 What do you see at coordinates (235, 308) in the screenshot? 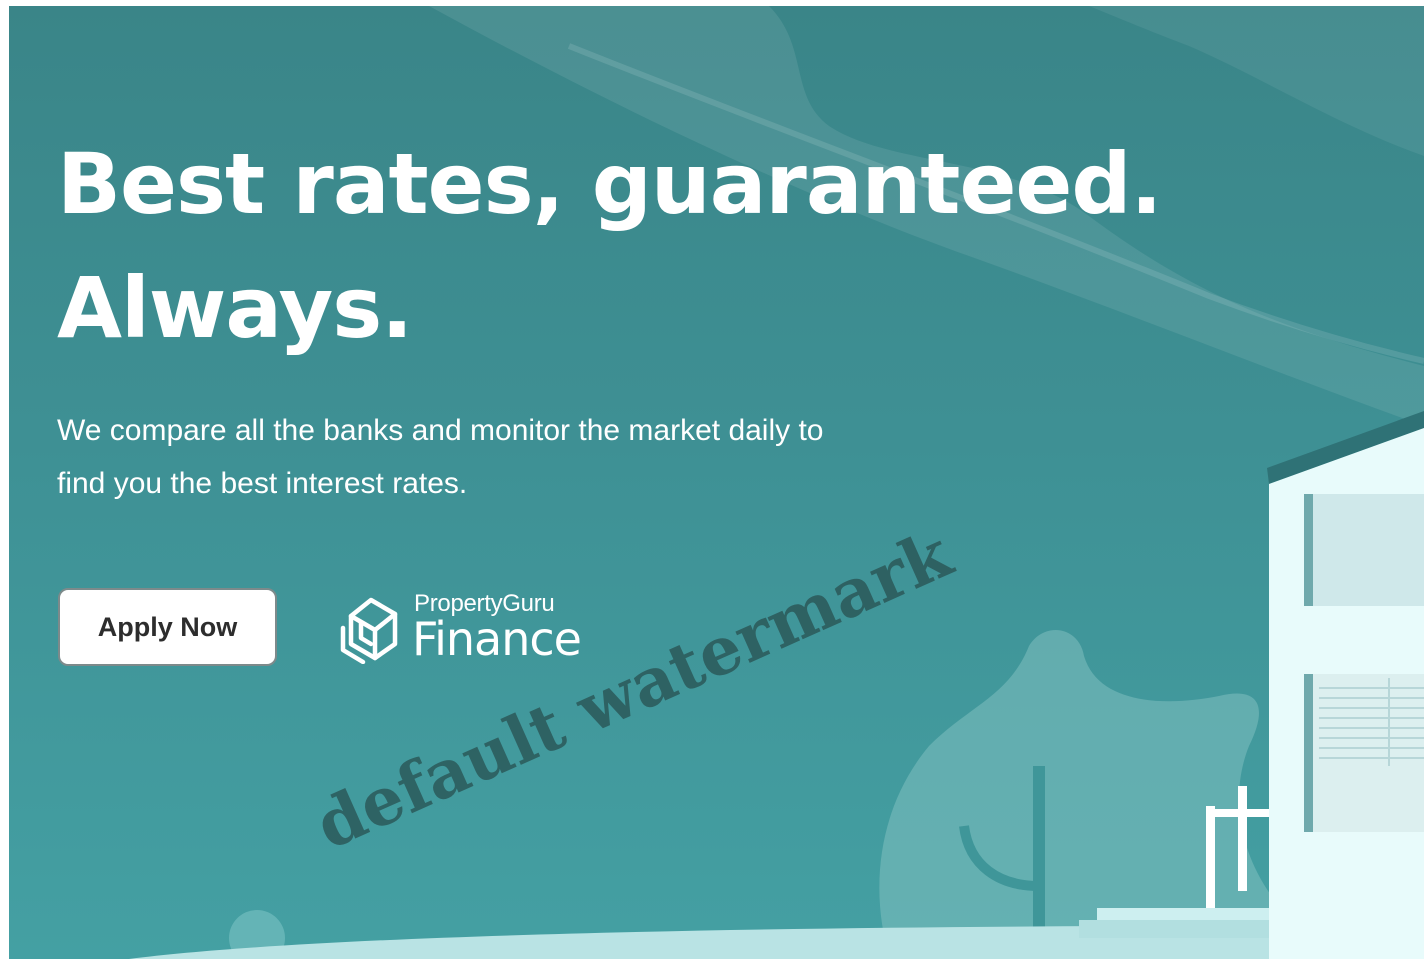
I see `headline-line-2: Always.` at bounding box center [235, 308].